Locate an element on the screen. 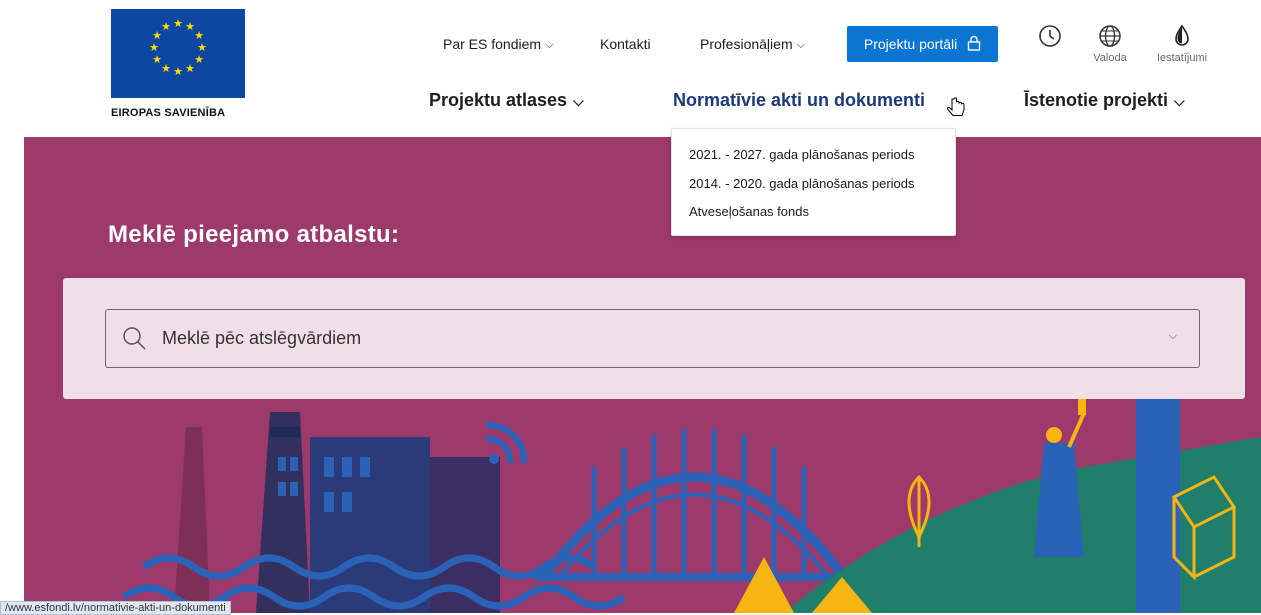  settings-button: Iestatījumi is located at coordinates (1182, 44).